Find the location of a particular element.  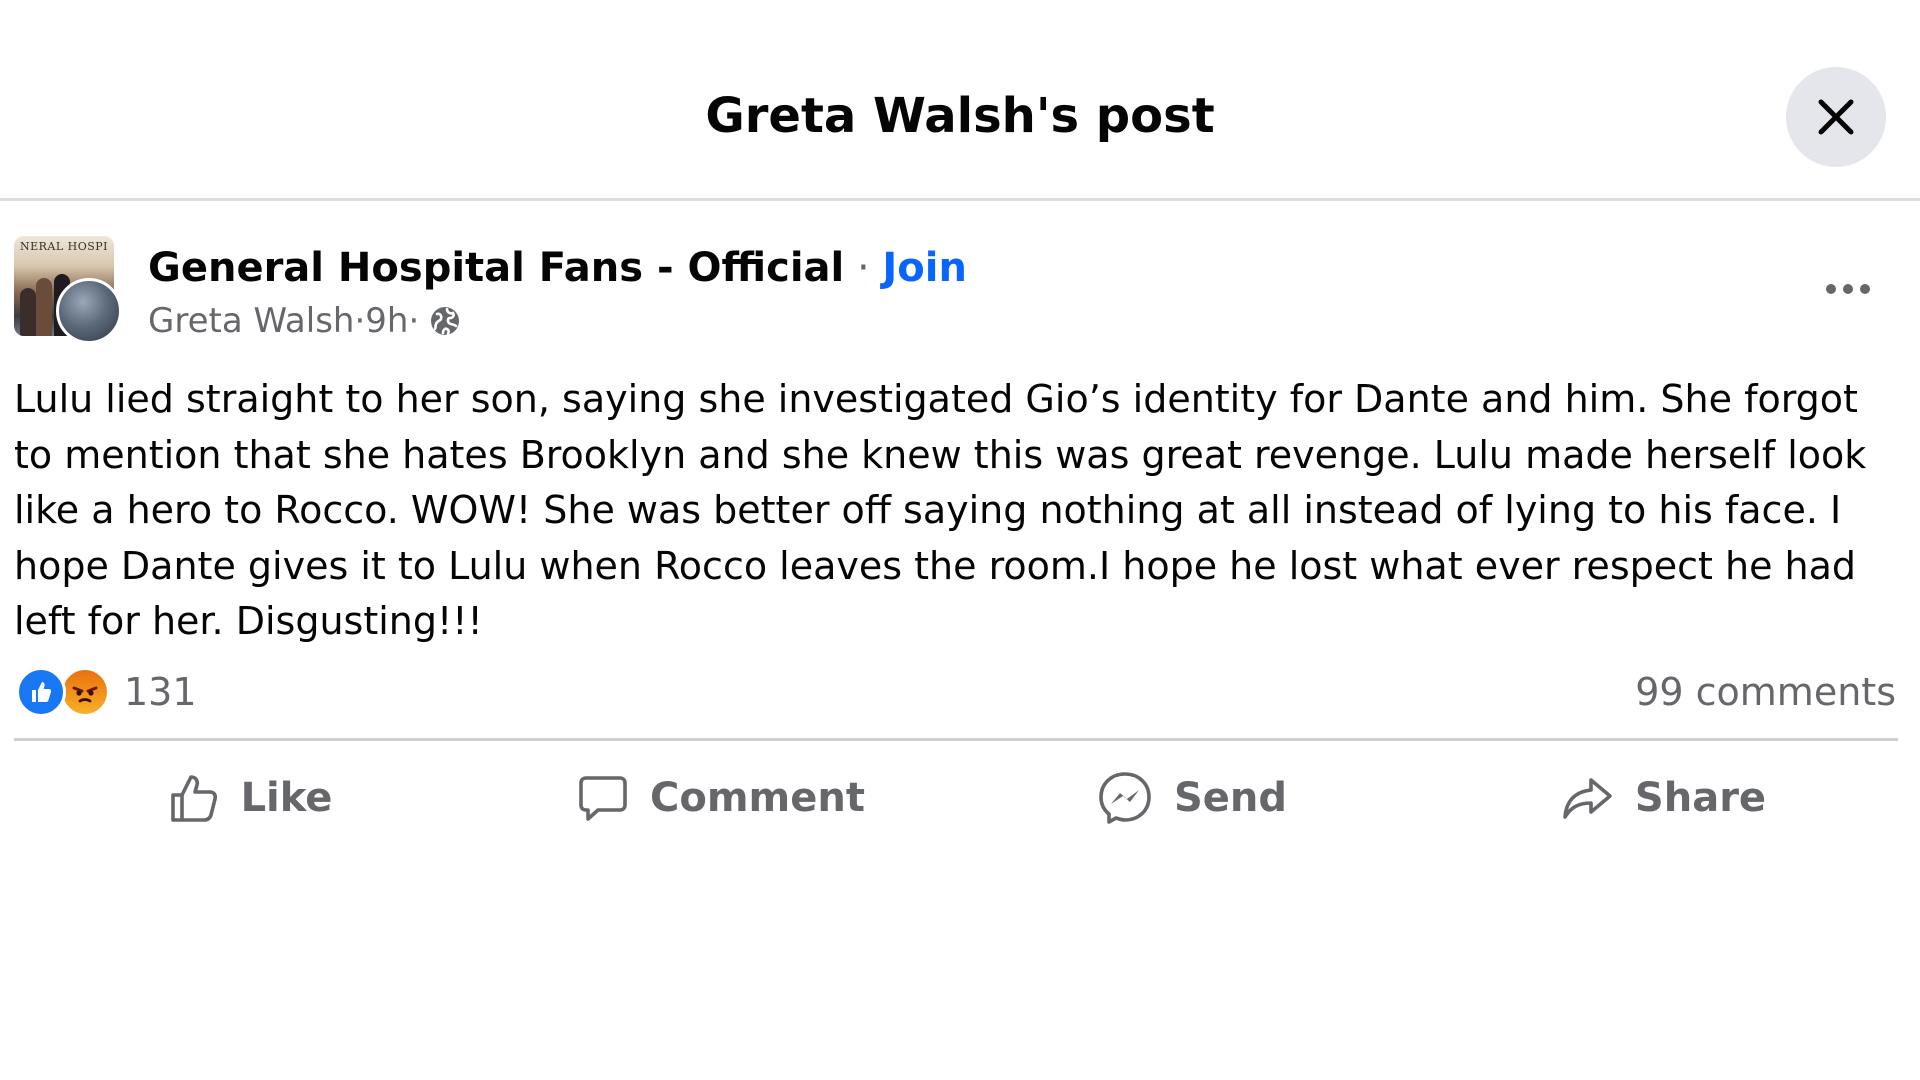

thumbs-up-icon is located at coordinates (193, 798).